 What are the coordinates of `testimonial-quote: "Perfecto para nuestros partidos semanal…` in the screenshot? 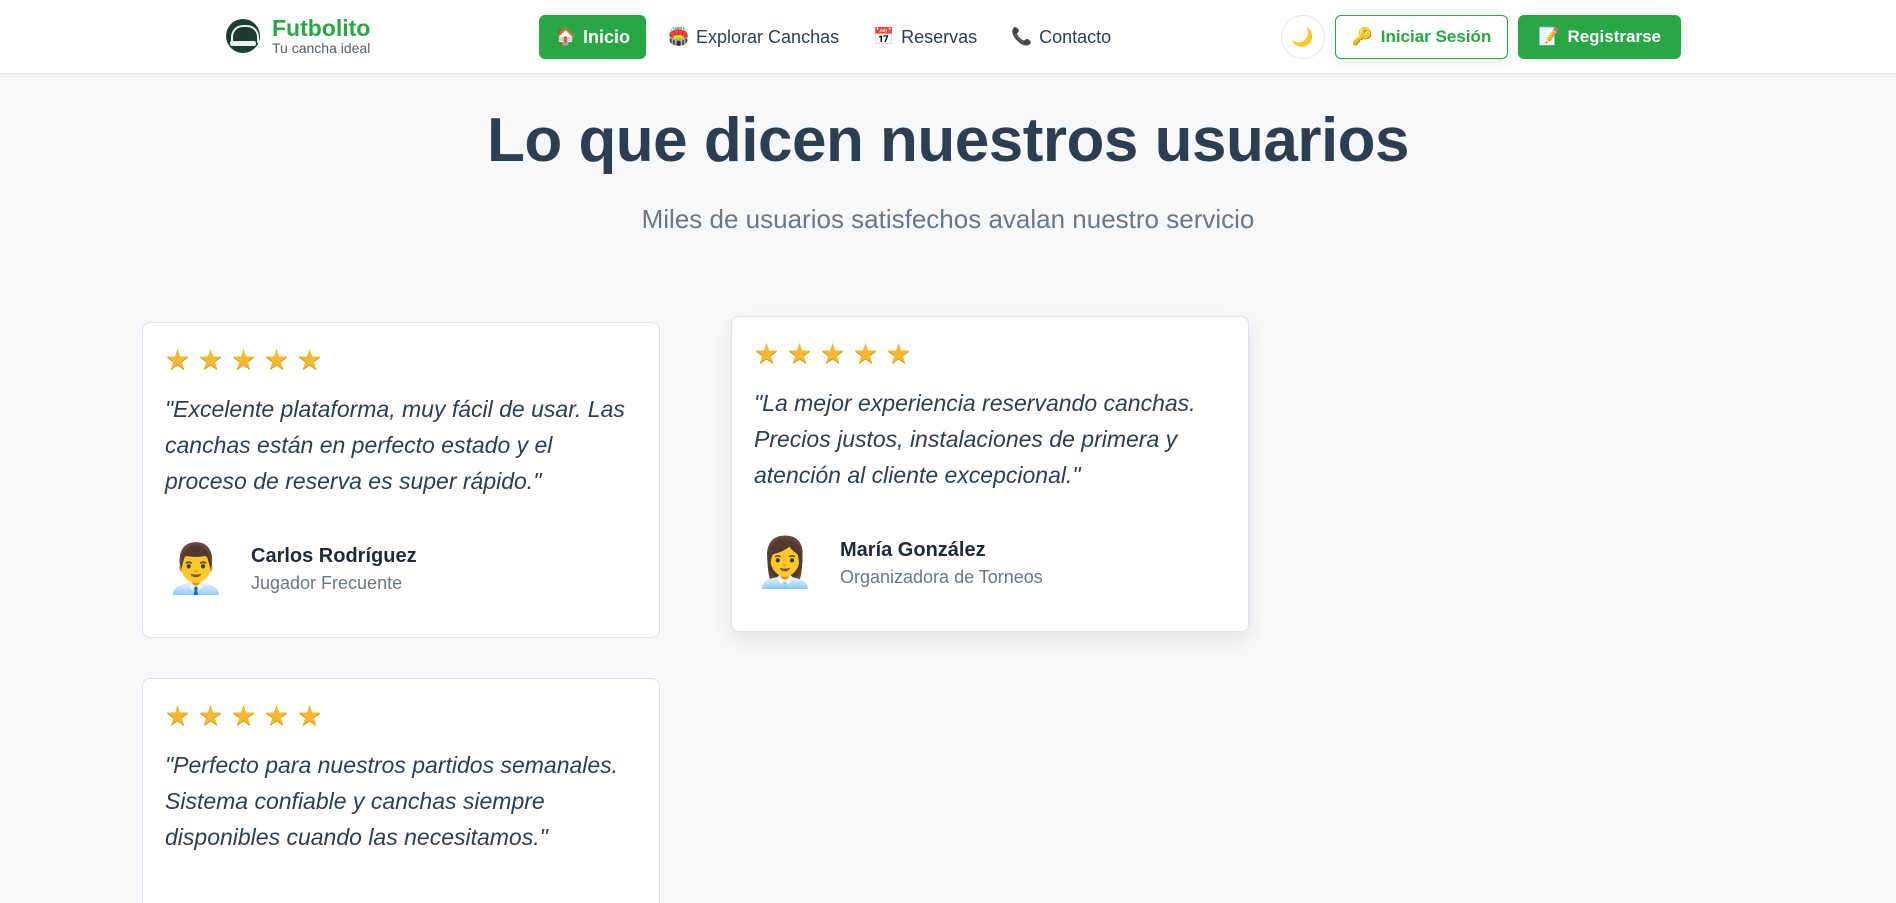 It's located at (392, 801).